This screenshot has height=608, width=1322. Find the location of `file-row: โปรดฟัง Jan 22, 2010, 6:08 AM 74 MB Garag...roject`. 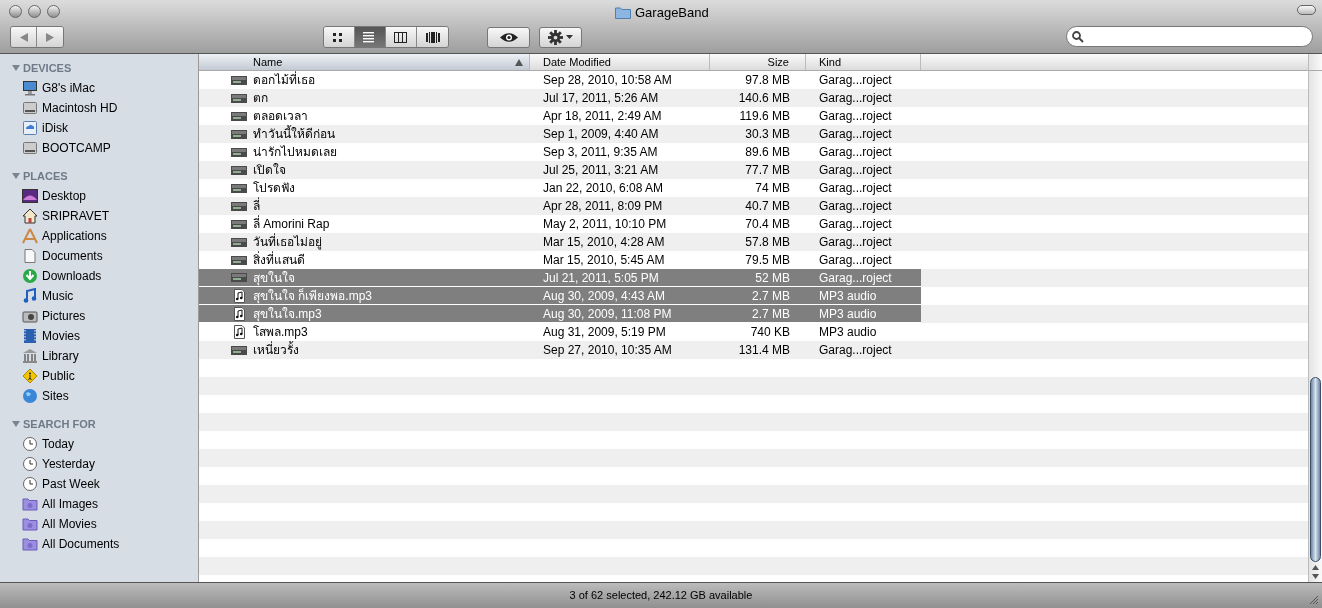

file-row: โปรดฟัง Jan 22, 2010, 6:08 AM 74 MB Garag...roject is located at coordinates (560, 188).